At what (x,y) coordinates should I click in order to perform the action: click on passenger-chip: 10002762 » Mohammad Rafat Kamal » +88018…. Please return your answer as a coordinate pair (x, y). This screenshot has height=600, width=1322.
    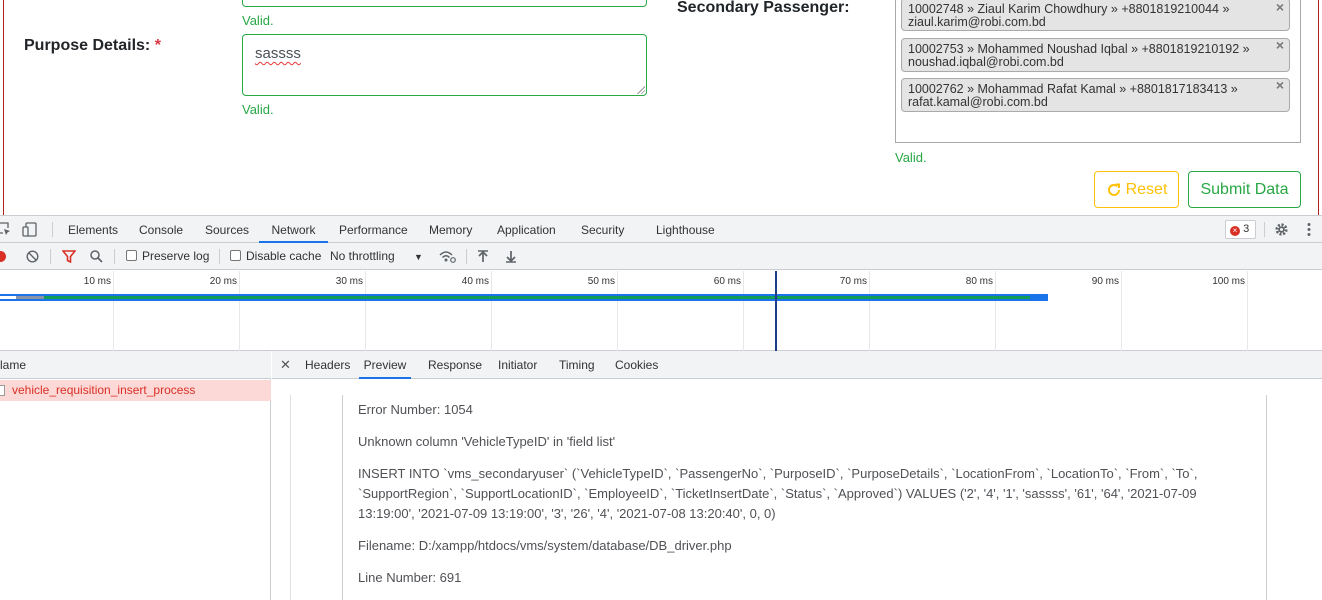
    Looking at the image, I should click on (1095, 95).